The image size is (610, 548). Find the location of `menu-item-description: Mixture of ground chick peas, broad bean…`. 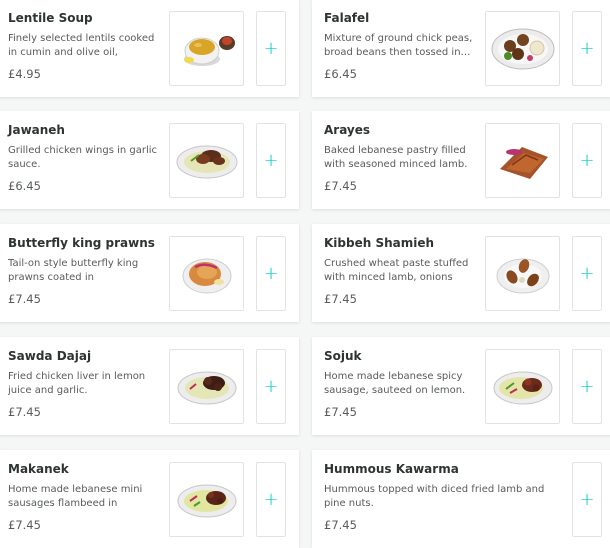

menu-item-description: Mixture of ground chick peas, broad bean… is located at coordinates (398, 45).